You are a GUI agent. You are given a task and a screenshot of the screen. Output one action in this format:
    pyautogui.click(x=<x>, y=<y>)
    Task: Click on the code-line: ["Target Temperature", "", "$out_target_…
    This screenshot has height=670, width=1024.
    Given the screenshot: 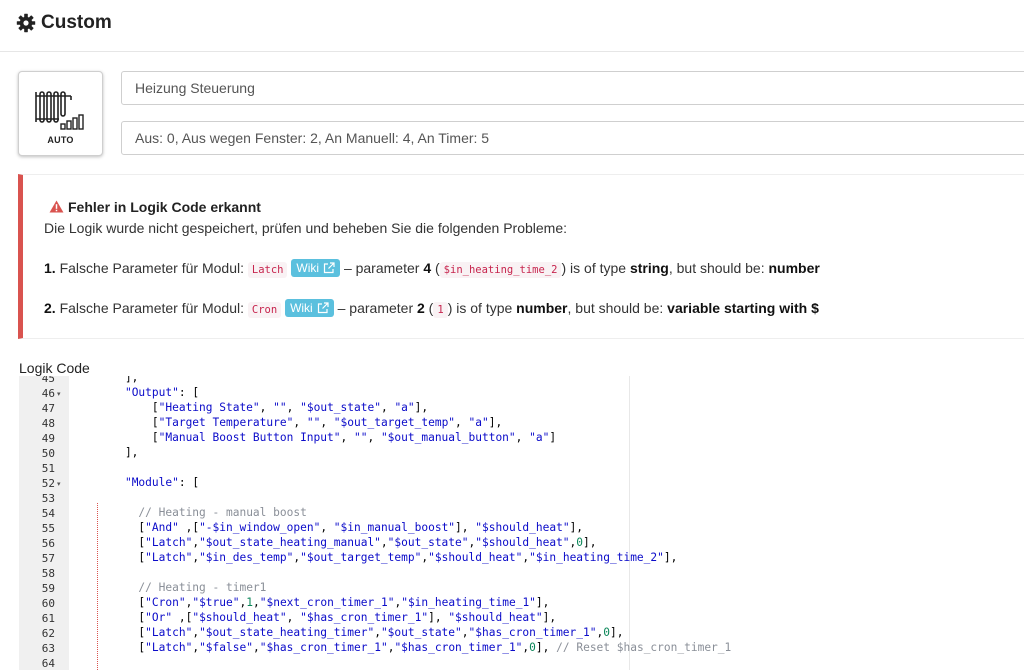 What is the action you would take?
    pyautogui.click(x=300, y=422)
    